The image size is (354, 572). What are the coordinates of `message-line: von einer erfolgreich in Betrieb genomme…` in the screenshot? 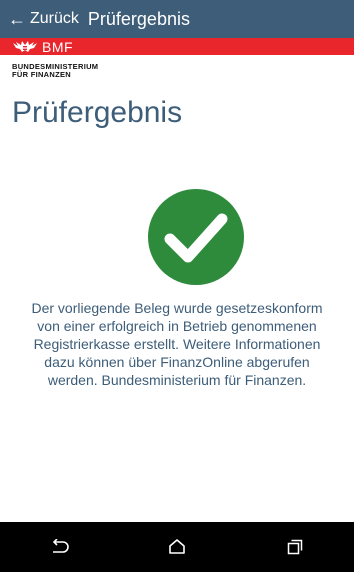 It's located at (177, 326).